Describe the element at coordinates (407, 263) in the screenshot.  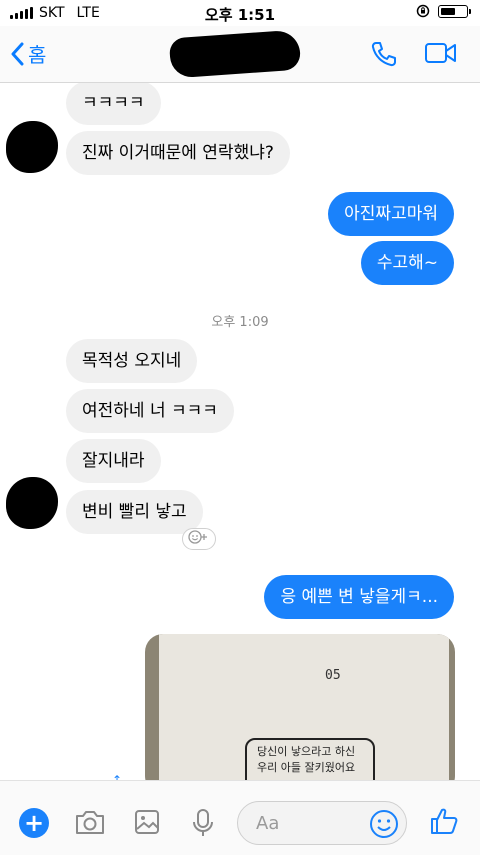
I see `message-bubble-outgoing: 수고해~` at that location.